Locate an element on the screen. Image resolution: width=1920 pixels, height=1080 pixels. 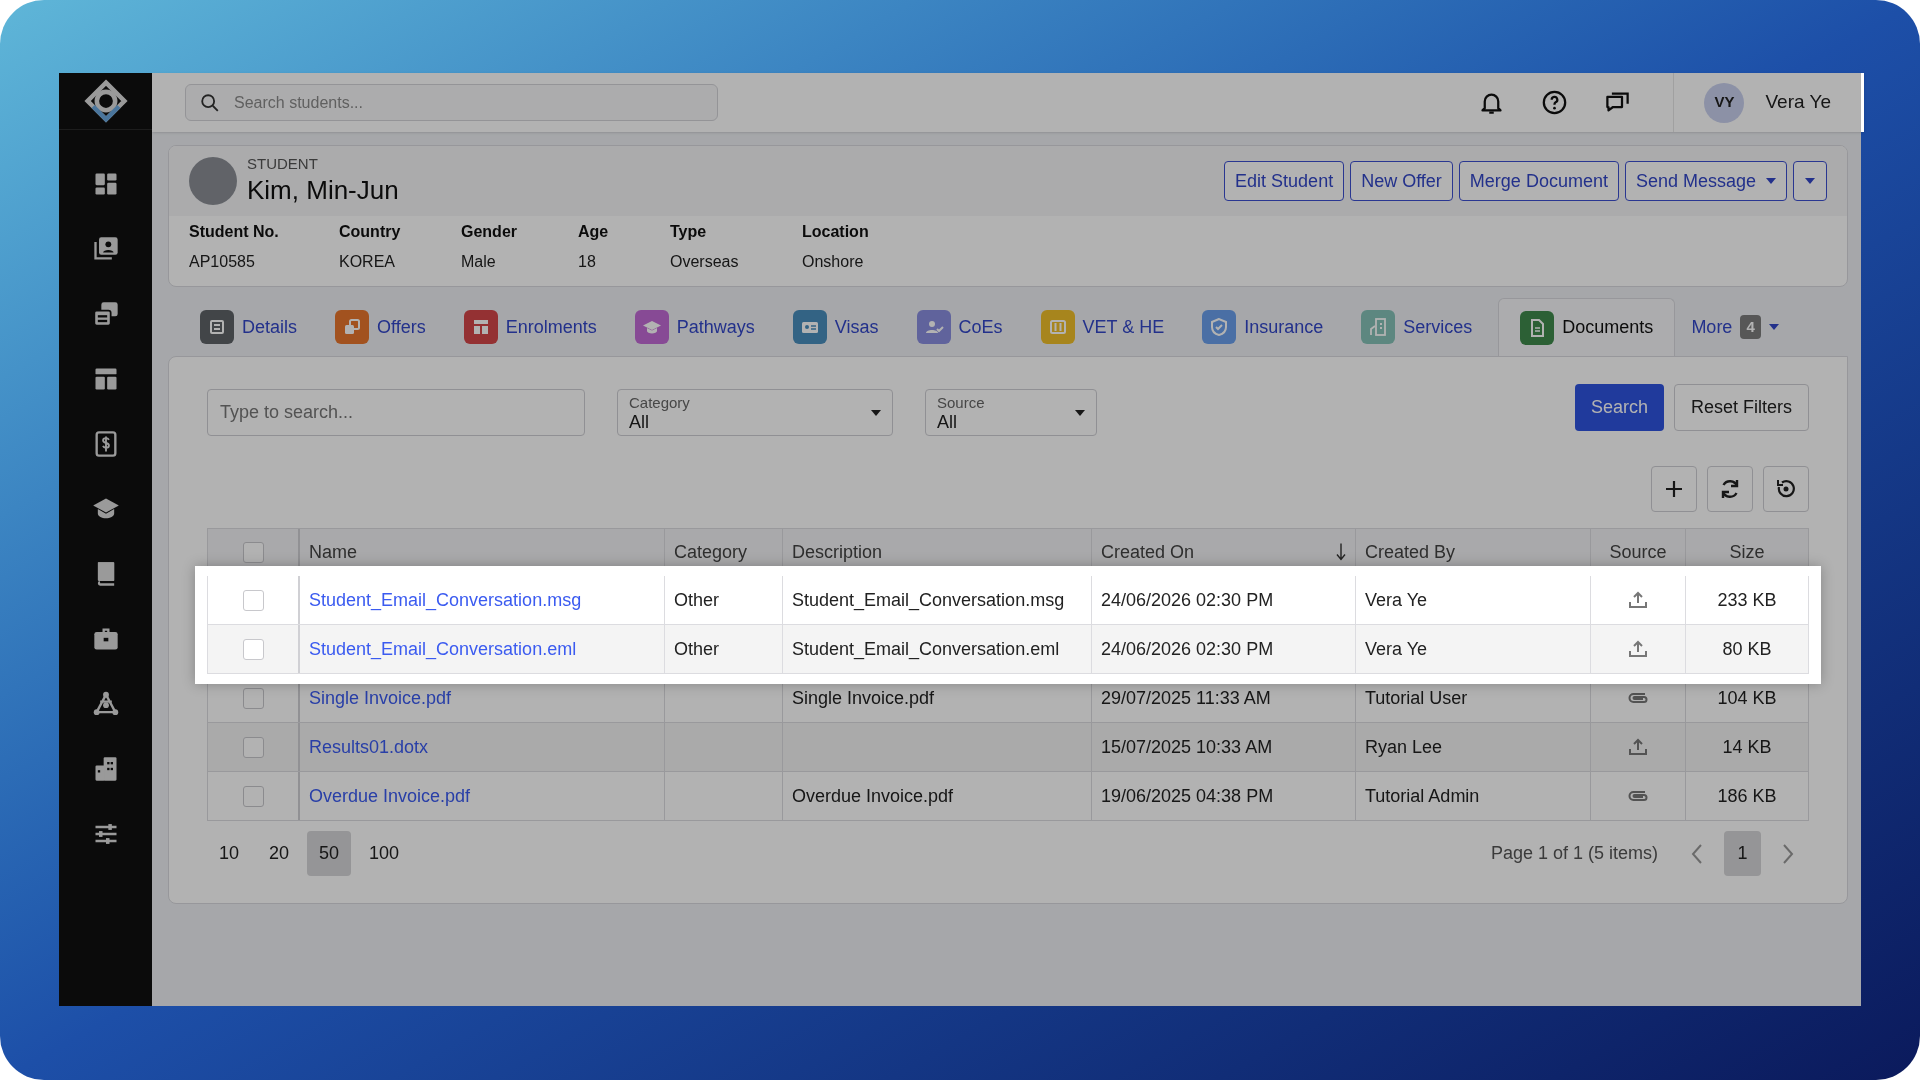
table-cell-text: Student_Email_Conversation.msg is located at coordinates (928, 600).